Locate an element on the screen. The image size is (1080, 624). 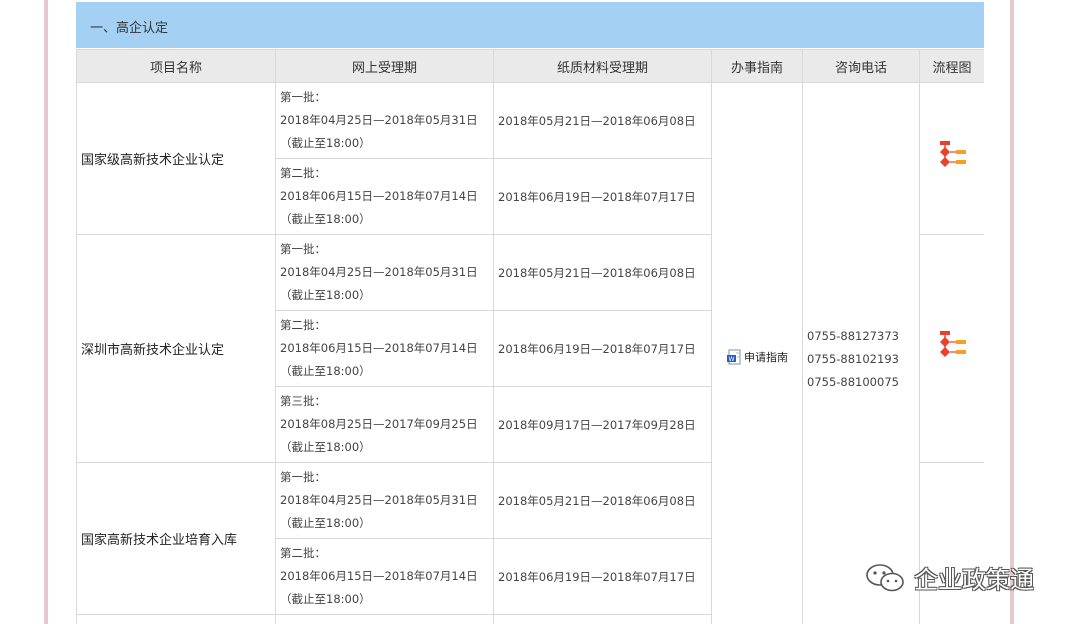
project-name-next is located at coordinates (176, 619).